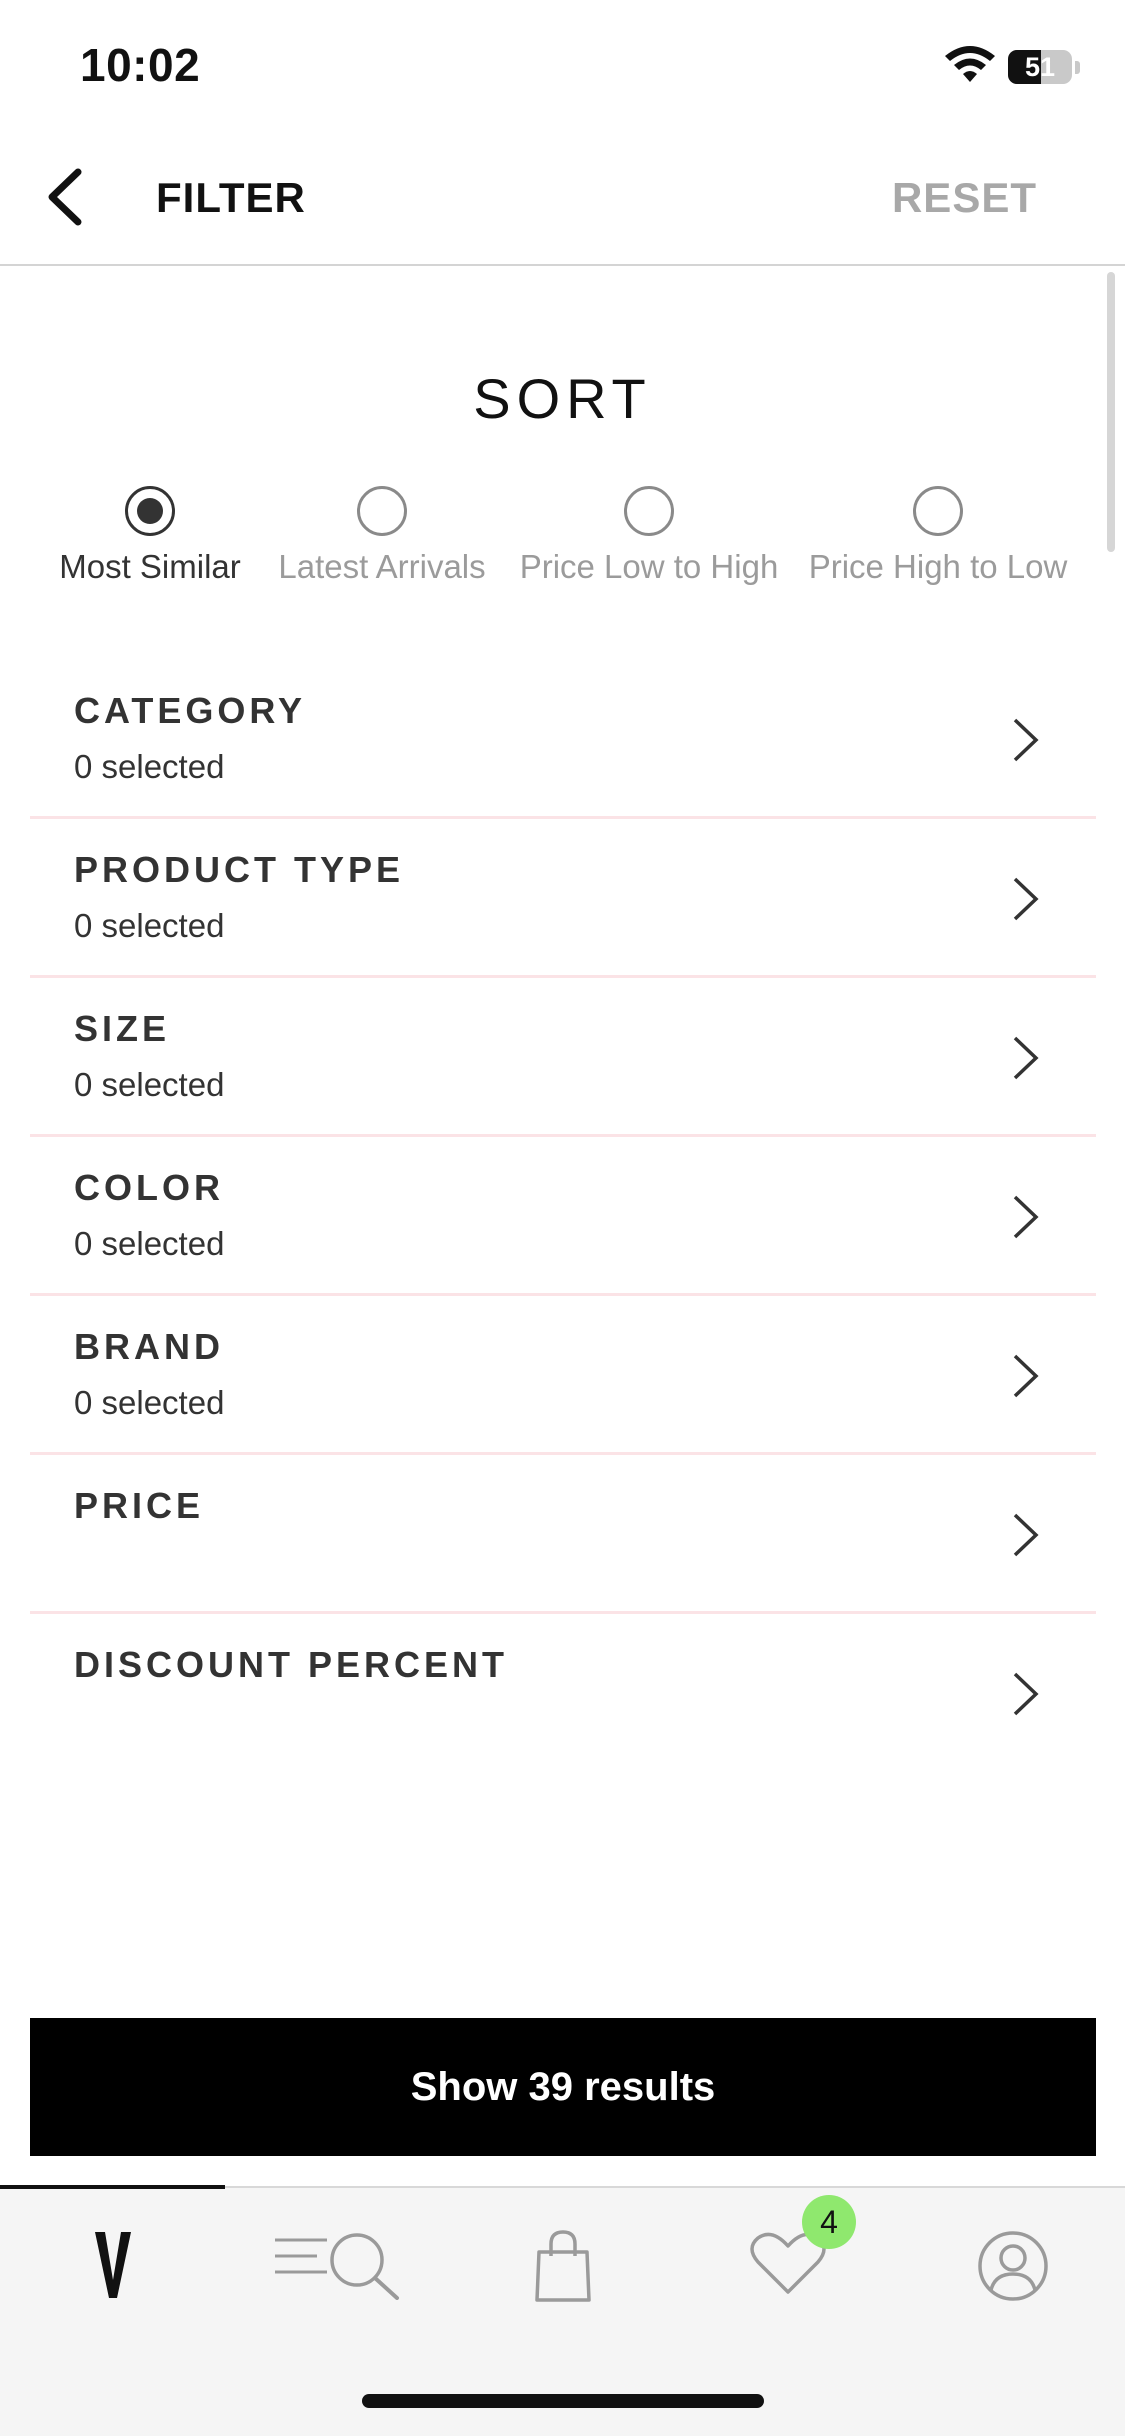  I want to click on filter-name: CATEGORY, so click(190, 710).